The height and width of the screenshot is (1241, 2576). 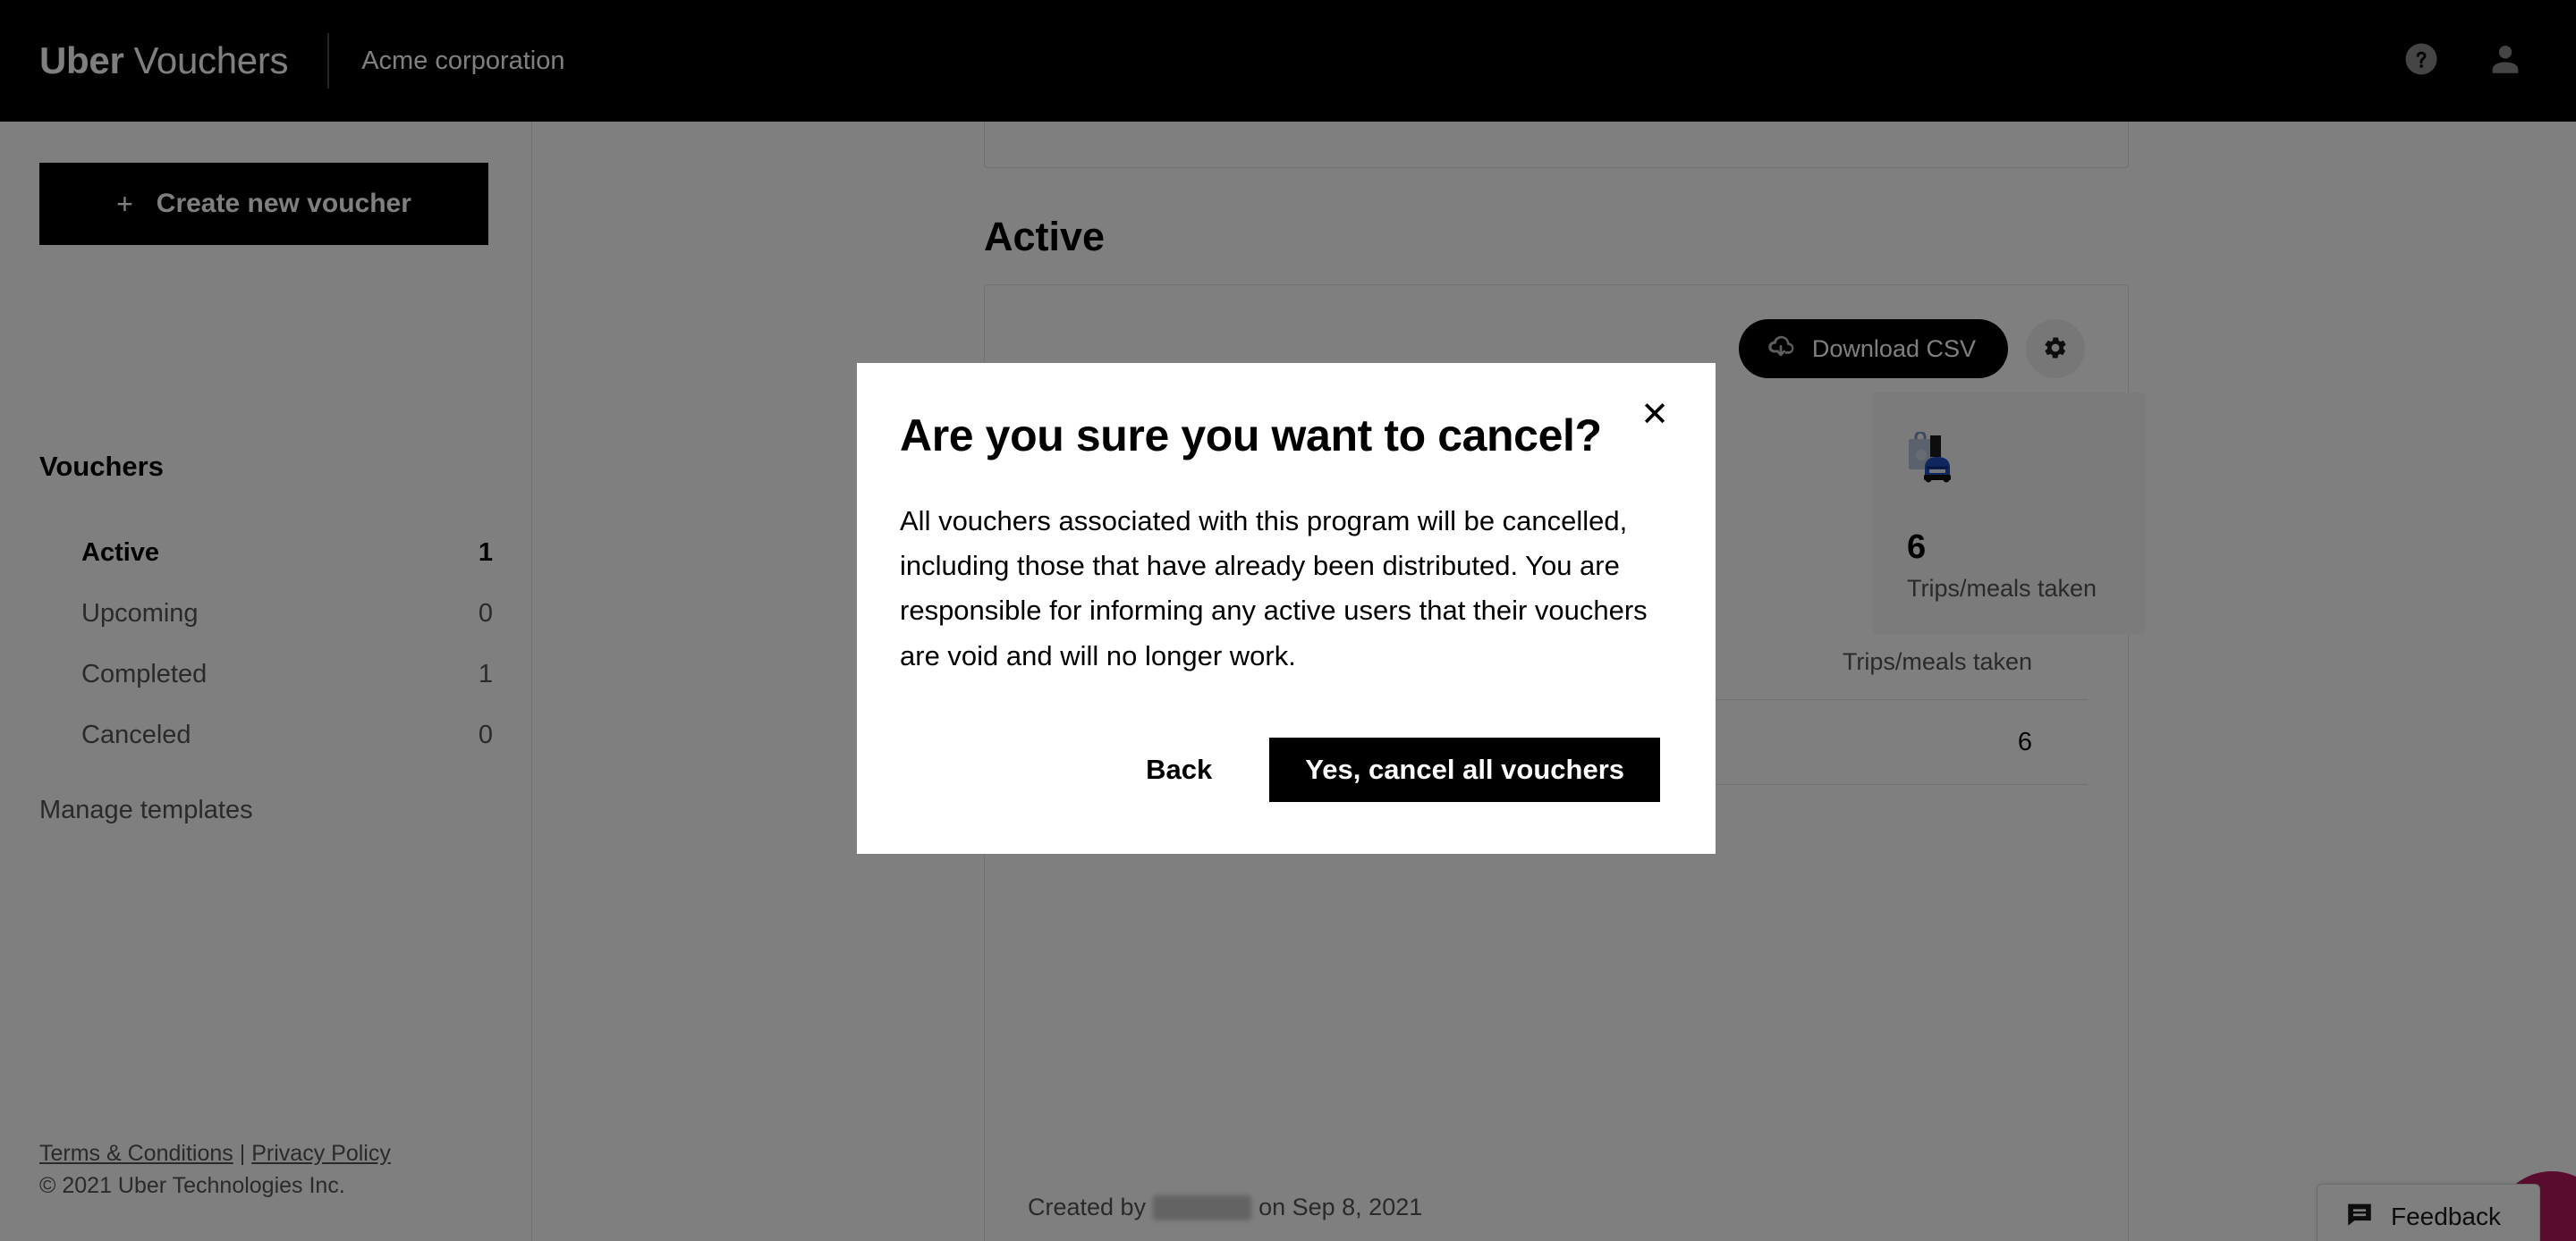 I want to click on modal-title: Are you sure you want to cancel?, so click(x=1251, y=435).